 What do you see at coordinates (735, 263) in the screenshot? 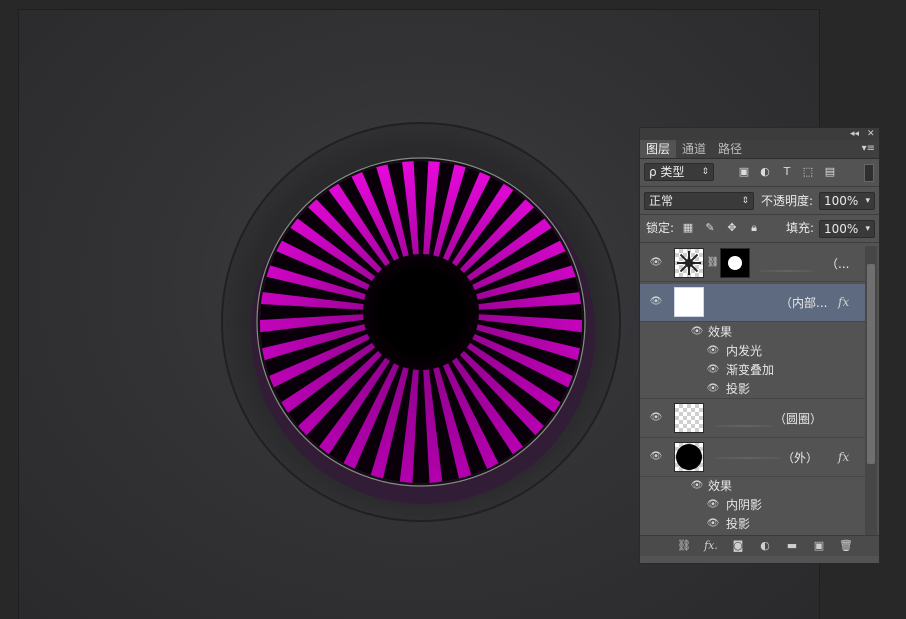
I see `layer-mask-thumbnail` at bounding box center [735, 263].